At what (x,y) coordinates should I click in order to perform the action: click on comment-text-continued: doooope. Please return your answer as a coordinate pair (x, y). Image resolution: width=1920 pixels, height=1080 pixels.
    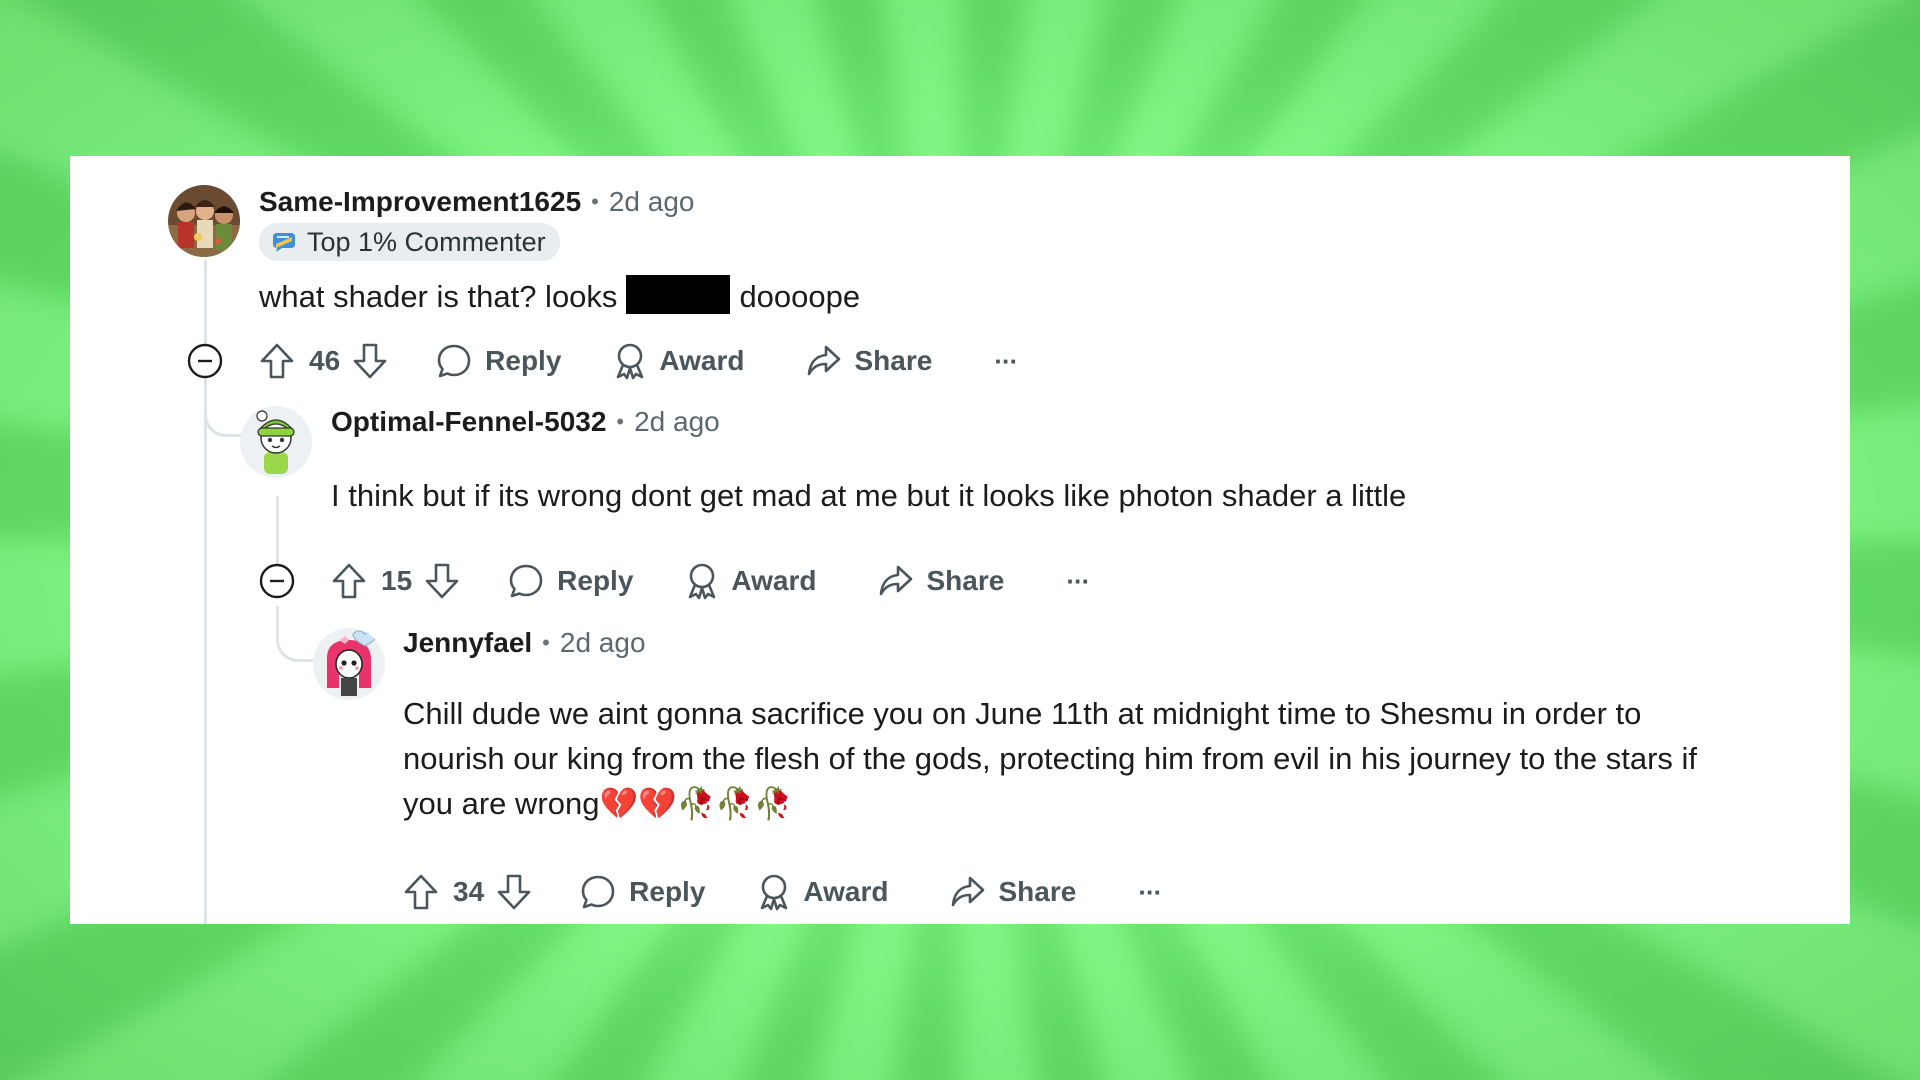
    Looking at the image, I should click on (800, 296).